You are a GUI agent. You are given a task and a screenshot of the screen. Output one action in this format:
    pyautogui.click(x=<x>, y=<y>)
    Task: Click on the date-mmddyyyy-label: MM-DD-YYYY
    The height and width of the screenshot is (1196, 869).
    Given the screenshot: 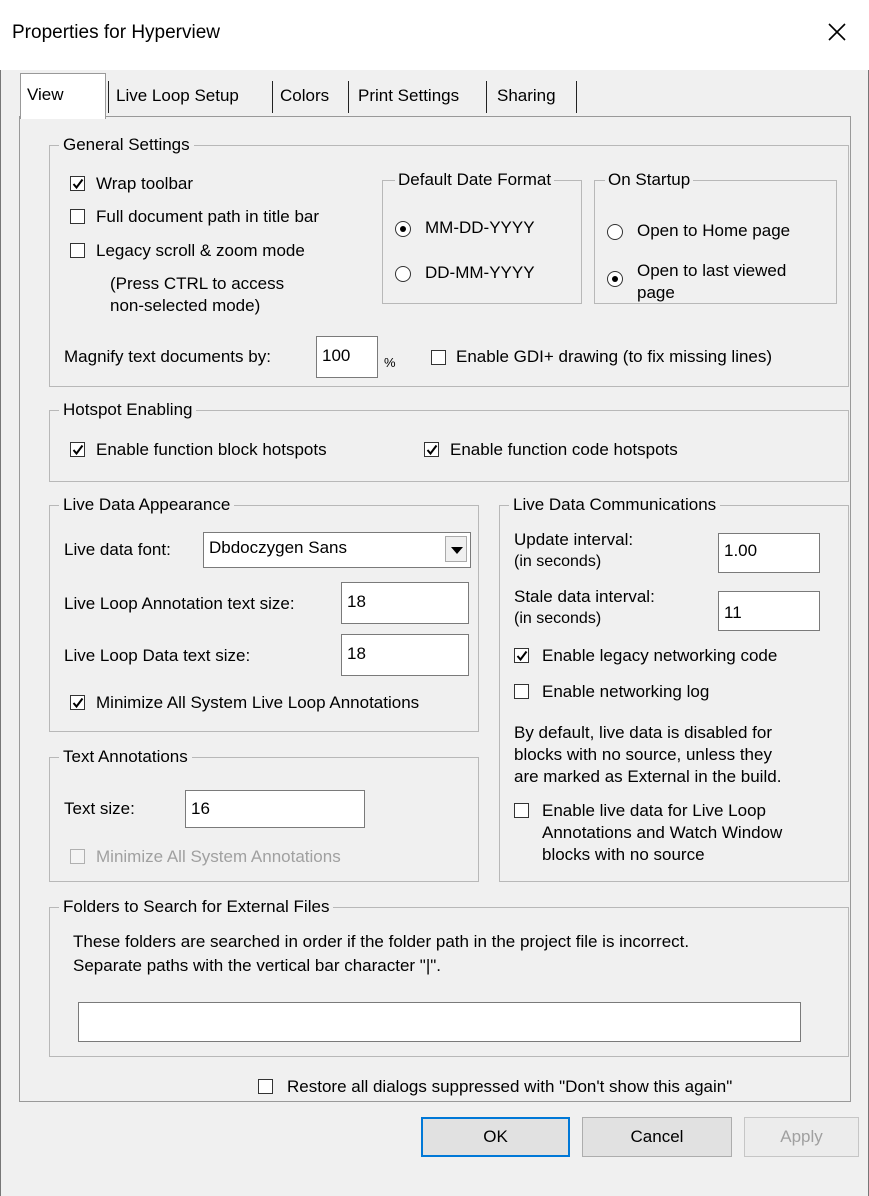 What is the action you would take?
    pyautogui.click(x=480, y=227)
    